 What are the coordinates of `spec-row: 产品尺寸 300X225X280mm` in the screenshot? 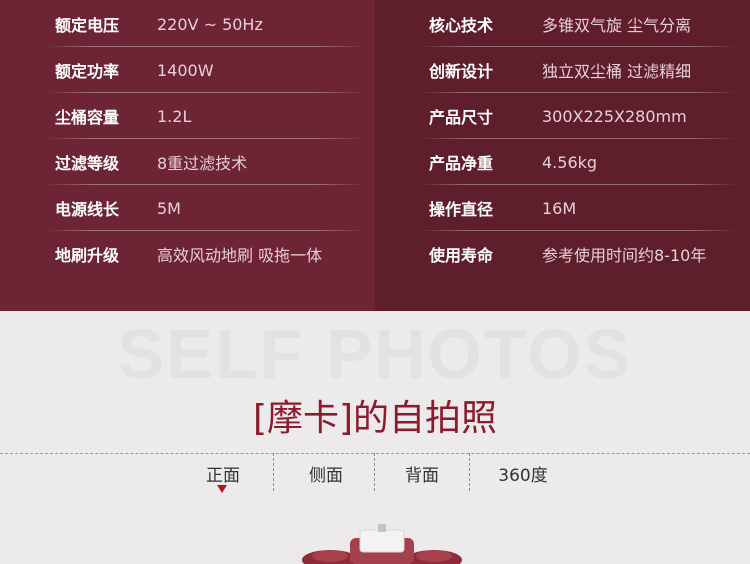 It's located at (558, 116).